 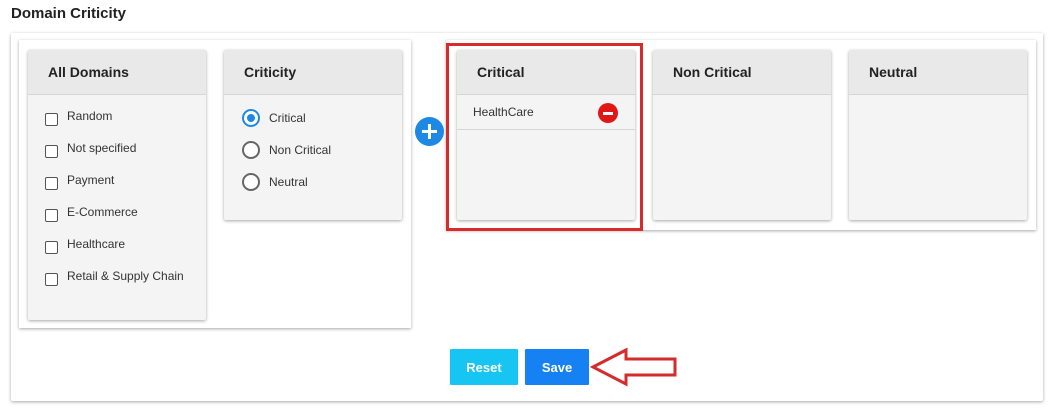 I want to click on non-critical-header: Non Critical, so click(x=742, y=72).